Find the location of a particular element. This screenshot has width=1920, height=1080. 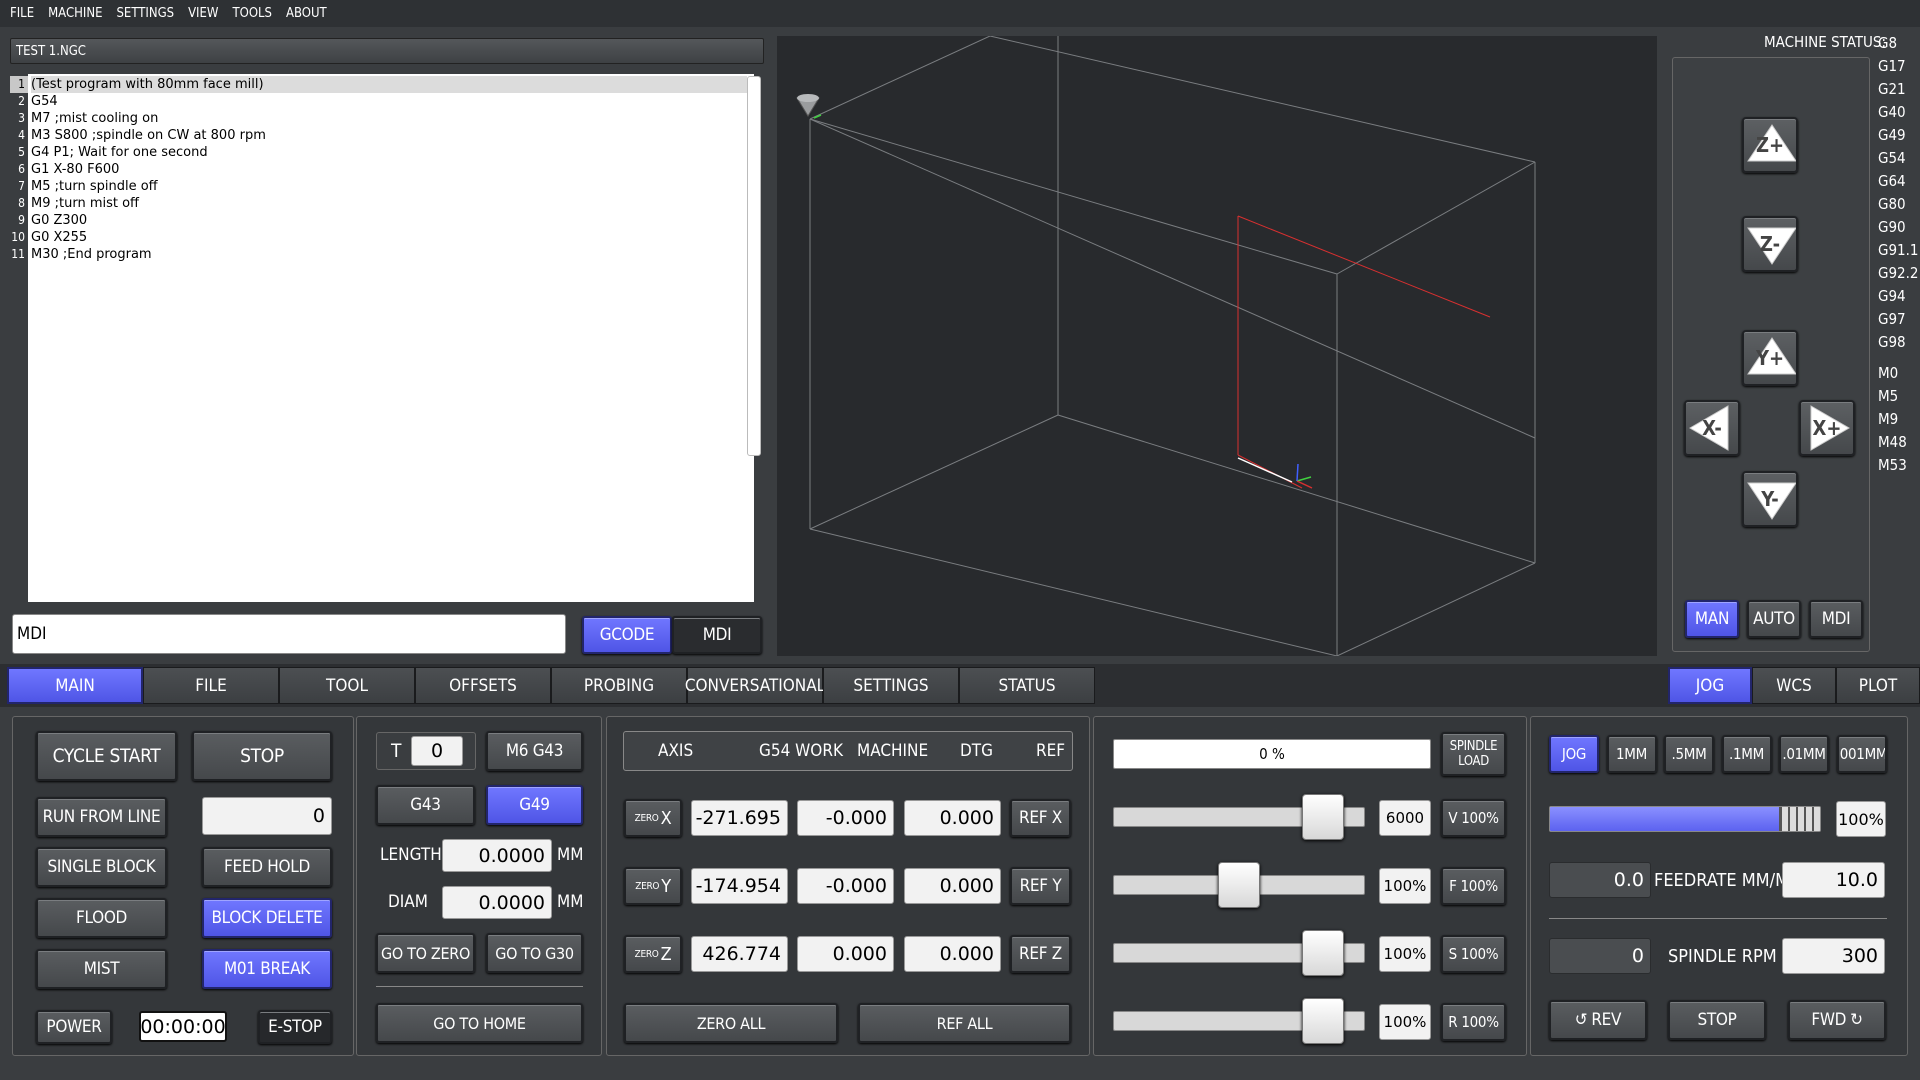

tool-number-input: 0 is located at coordinates (437, 751).